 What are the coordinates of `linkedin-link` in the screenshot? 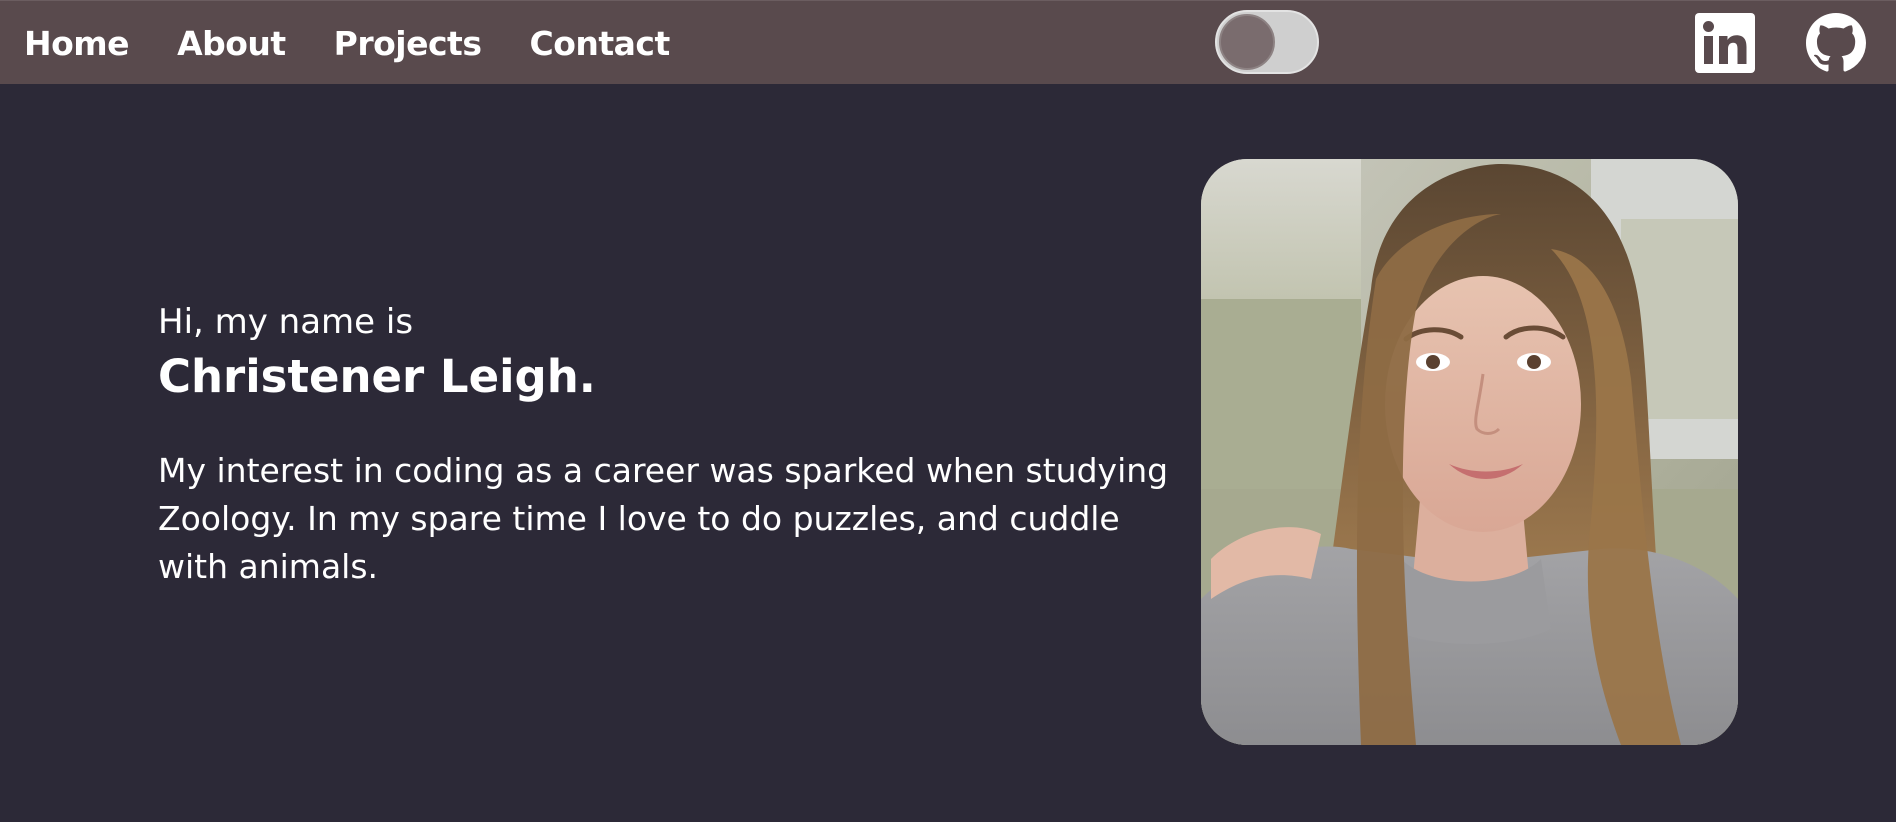 It's located at (1725, 43).